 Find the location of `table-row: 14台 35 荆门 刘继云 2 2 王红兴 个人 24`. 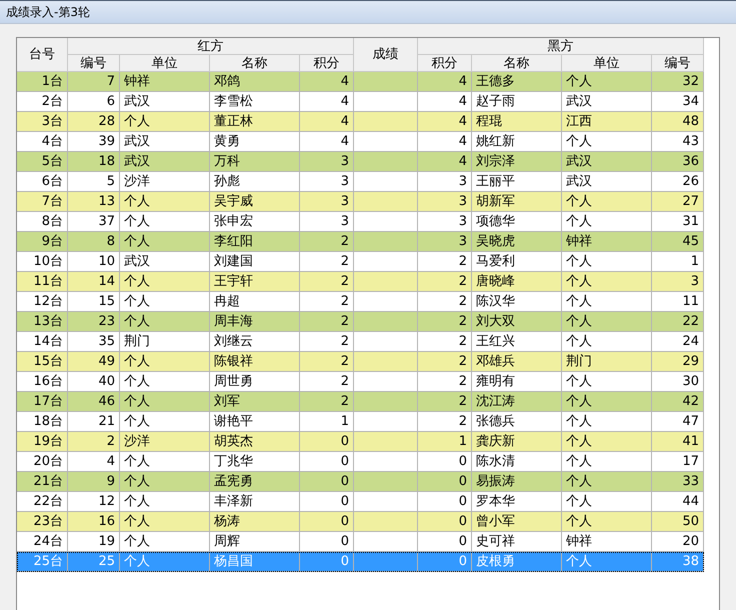

table-row: 14台 35 荆门 刘继云 2 2 王红兴 个人 24 is located at coordinates (360, 342).